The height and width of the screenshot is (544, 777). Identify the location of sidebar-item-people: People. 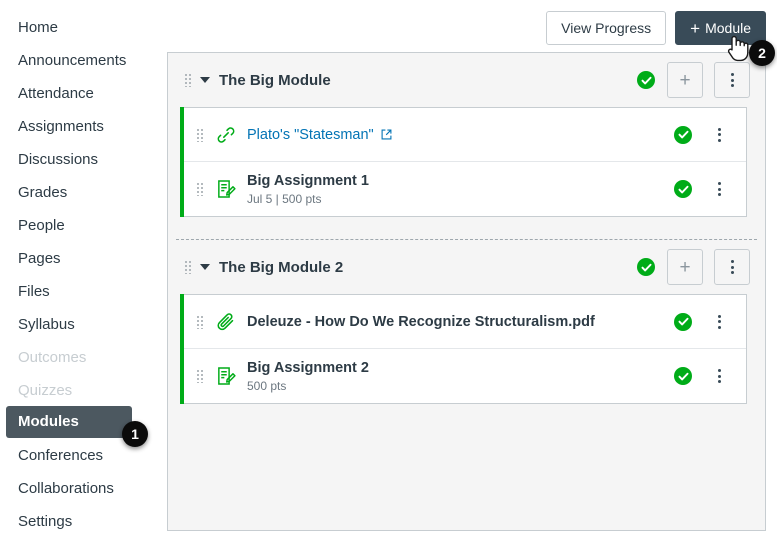
(41, 226).